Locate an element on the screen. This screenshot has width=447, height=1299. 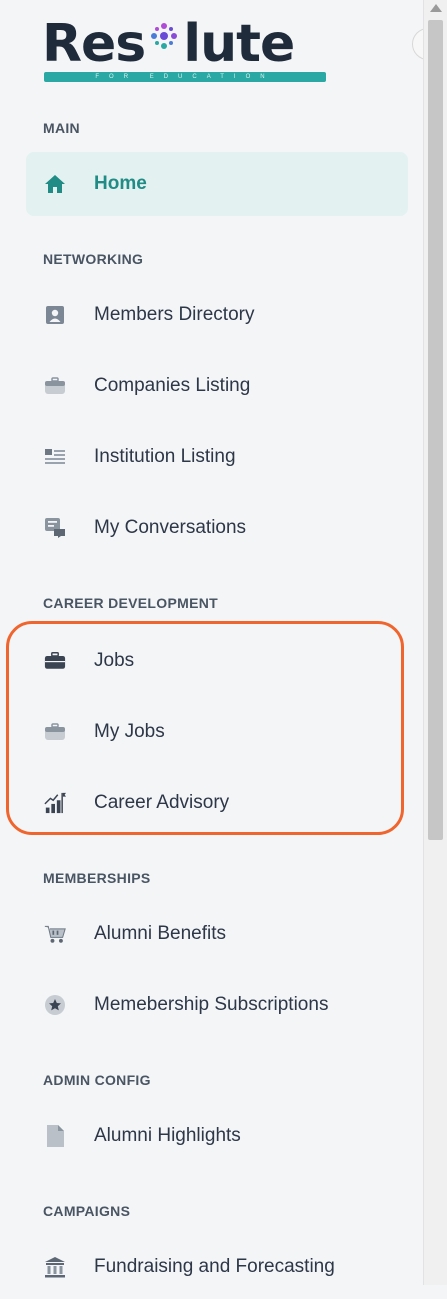
sidebar-item-label: Home is located at coordinates (120, 183).